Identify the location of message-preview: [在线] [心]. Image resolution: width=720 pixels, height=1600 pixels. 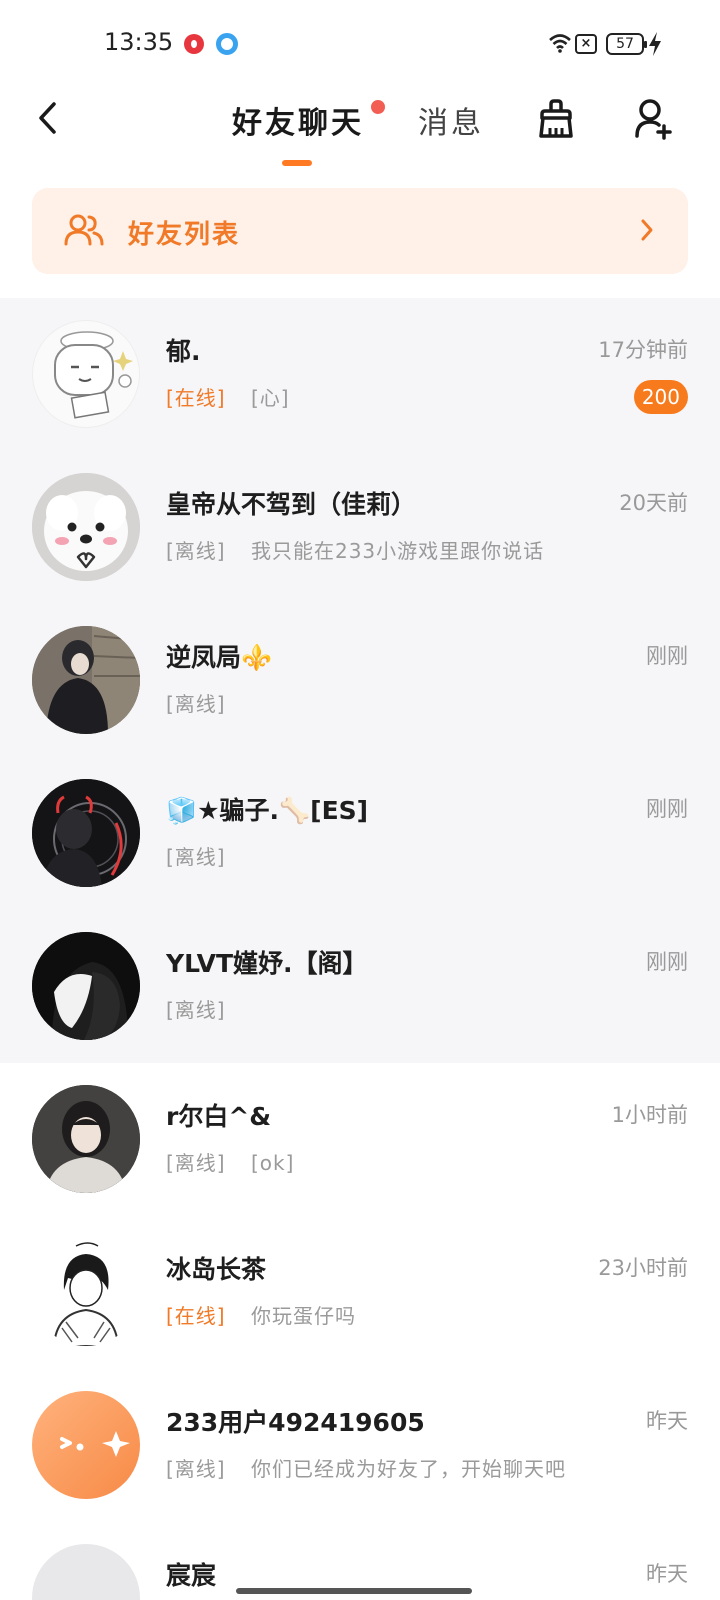
(228, 396).